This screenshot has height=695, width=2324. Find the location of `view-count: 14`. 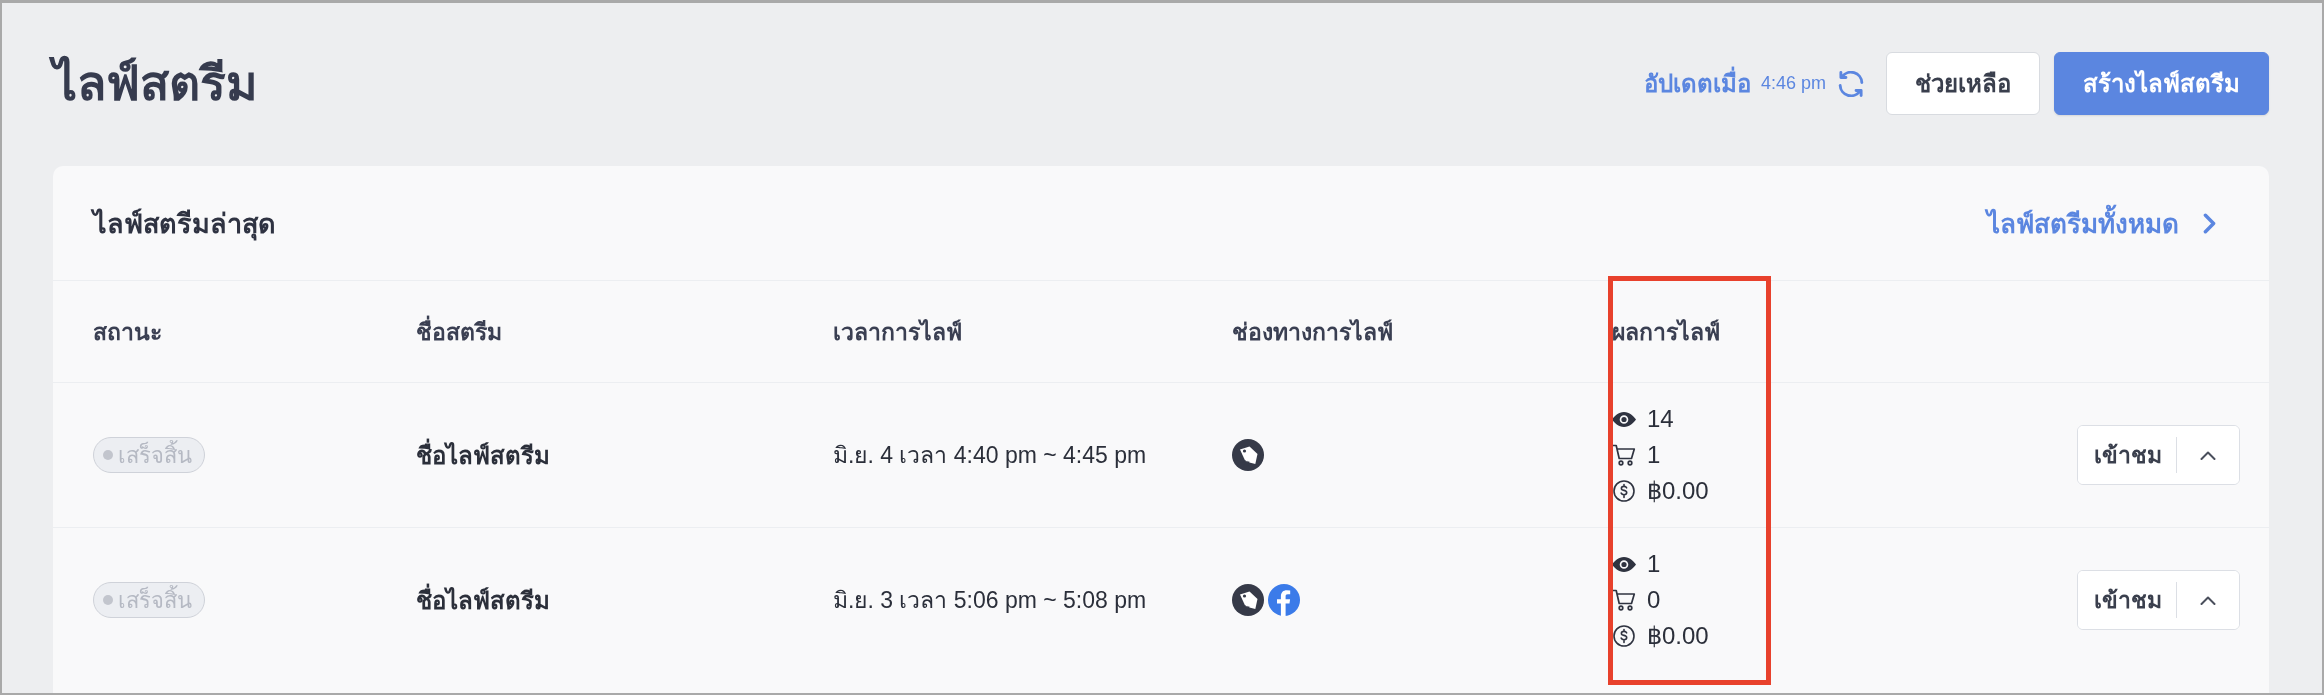

view-count: 14 is located at coordinates (1660, 419).